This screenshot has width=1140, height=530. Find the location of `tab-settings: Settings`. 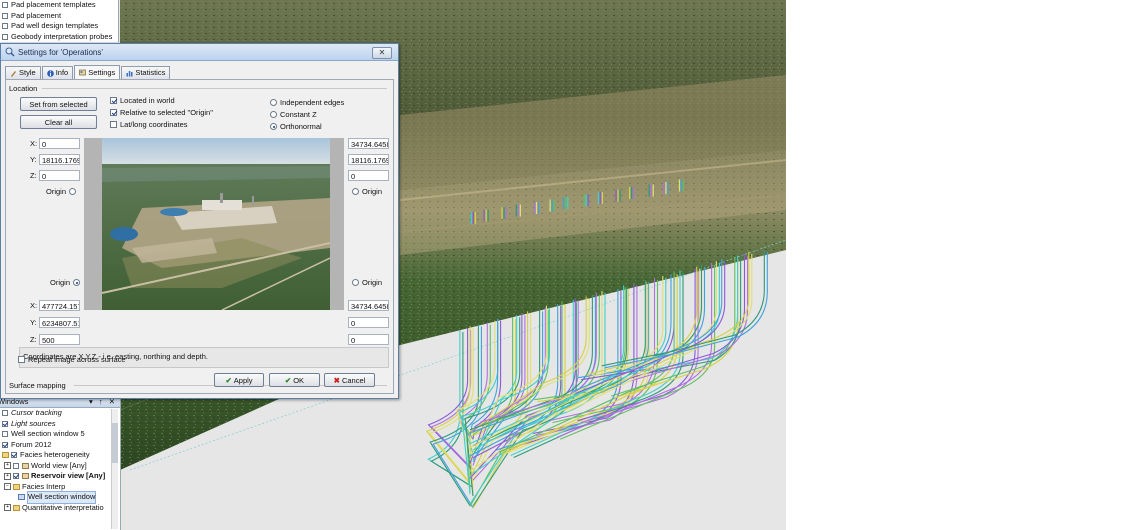

tab-settings: Settings is located at coordinates (97, 72).